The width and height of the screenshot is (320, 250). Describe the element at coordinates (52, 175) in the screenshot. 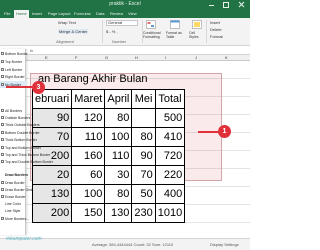

I see `table-cell: 20` at that location.